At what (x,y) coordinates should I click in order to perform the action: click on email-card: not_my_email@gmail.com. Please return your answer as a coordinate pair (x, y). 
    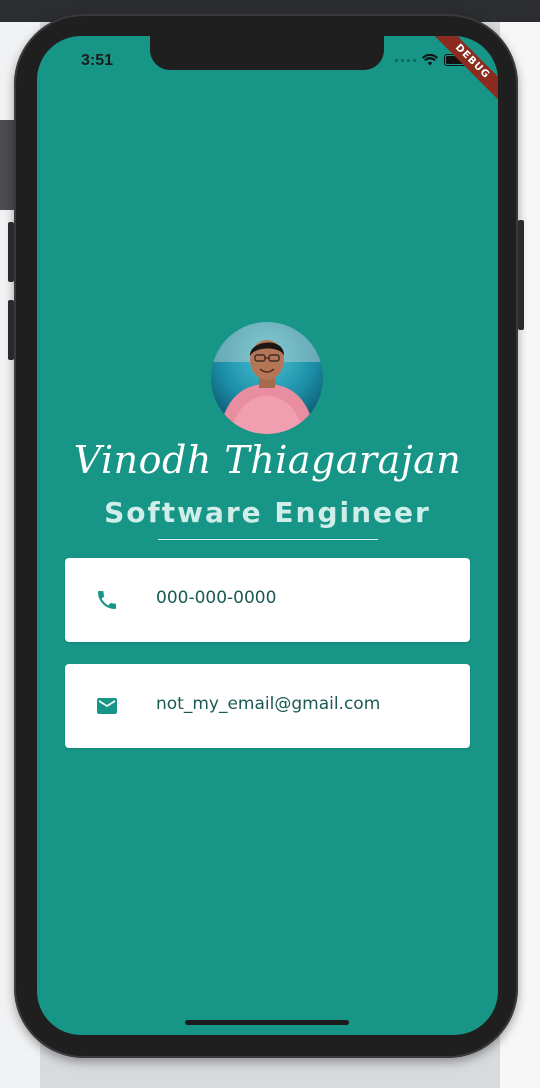
    Looking at the image, I should click on (267, 706).